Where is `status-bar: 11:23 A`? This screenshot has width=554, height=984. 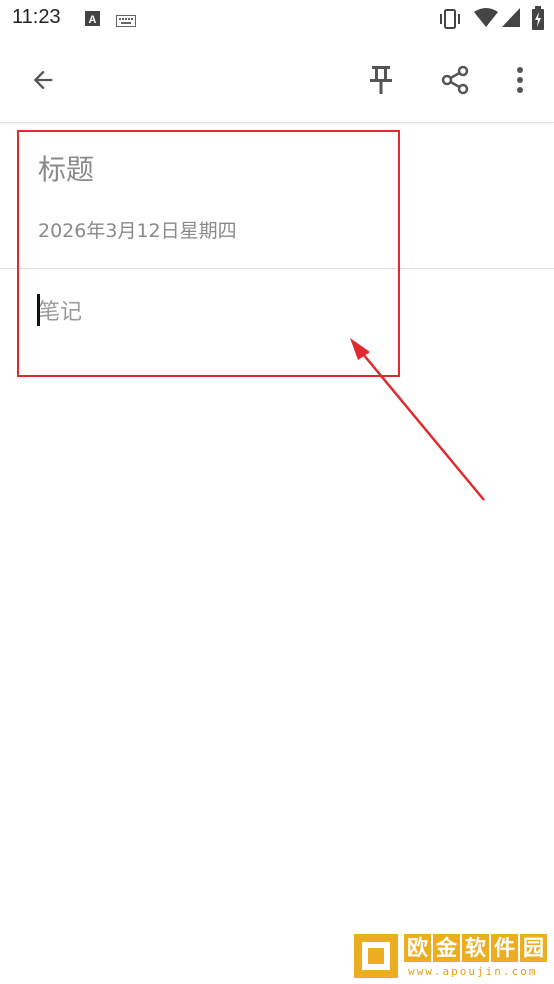
status-bar: 11:23 A is located at coordinates (277, 19).